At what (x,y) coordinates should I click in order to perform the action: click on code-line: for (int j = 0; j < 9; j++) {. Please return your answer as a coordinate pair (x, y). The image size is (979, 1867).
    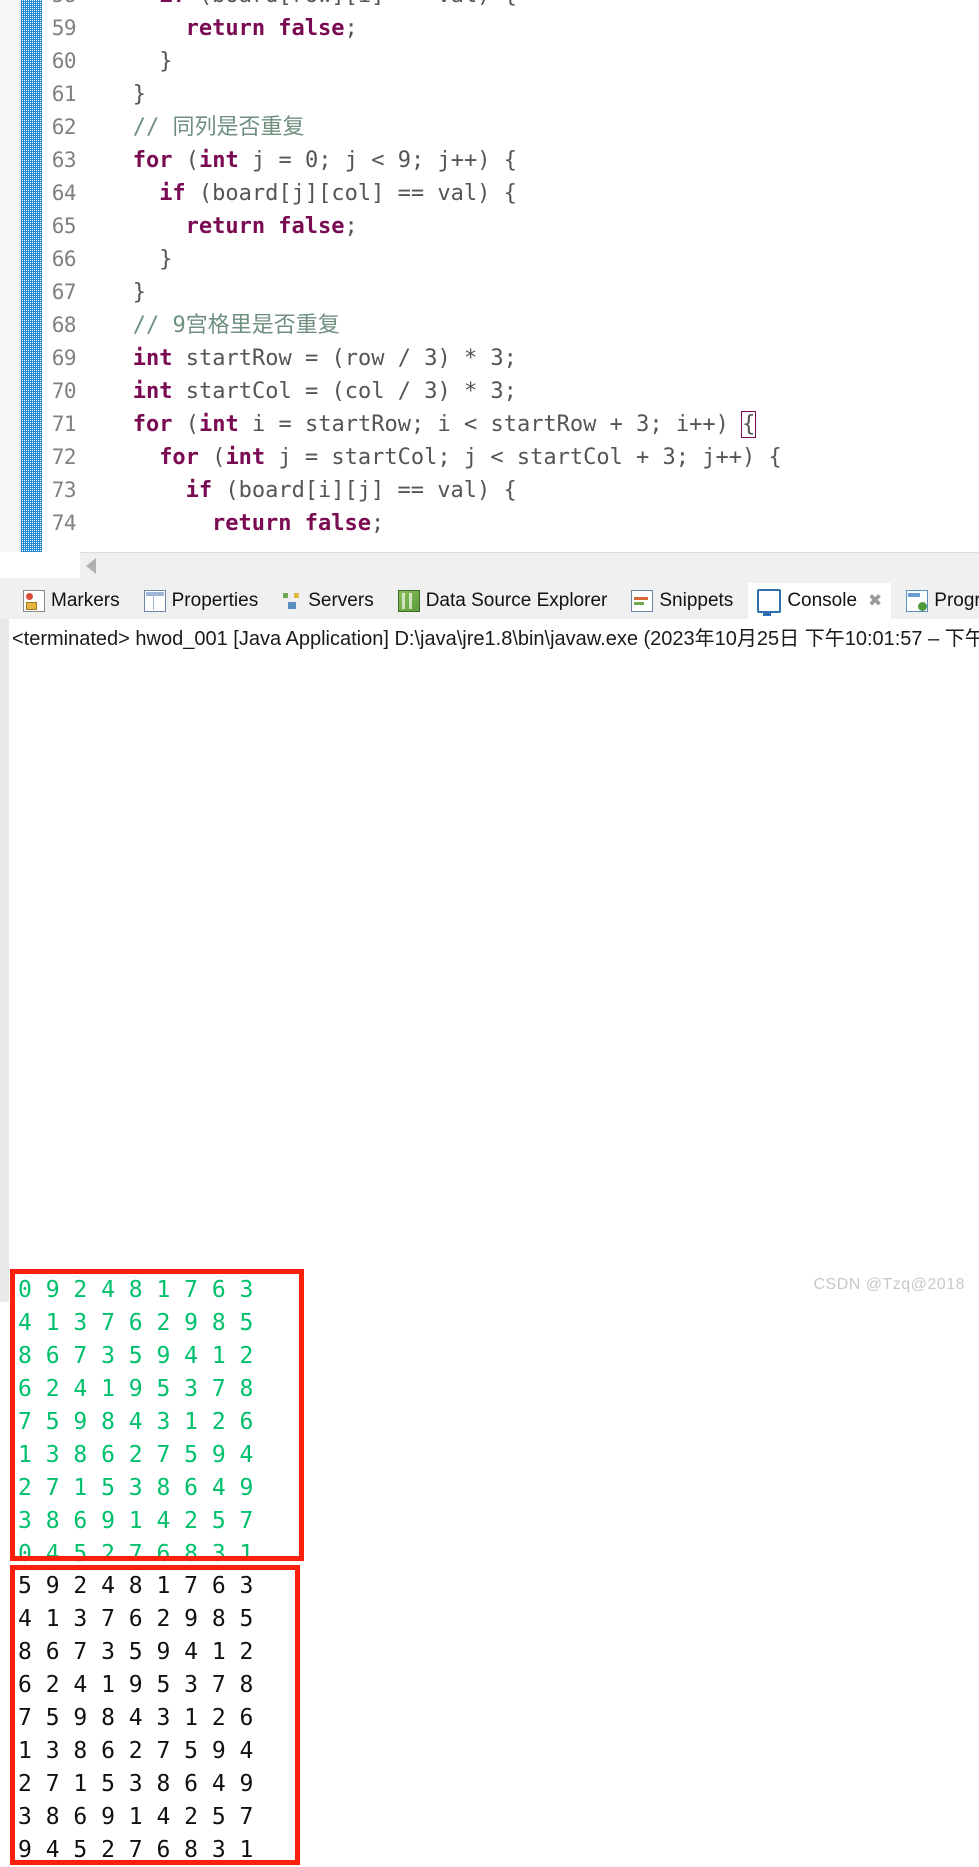
    Looking at the image, I should click on (298, 160).